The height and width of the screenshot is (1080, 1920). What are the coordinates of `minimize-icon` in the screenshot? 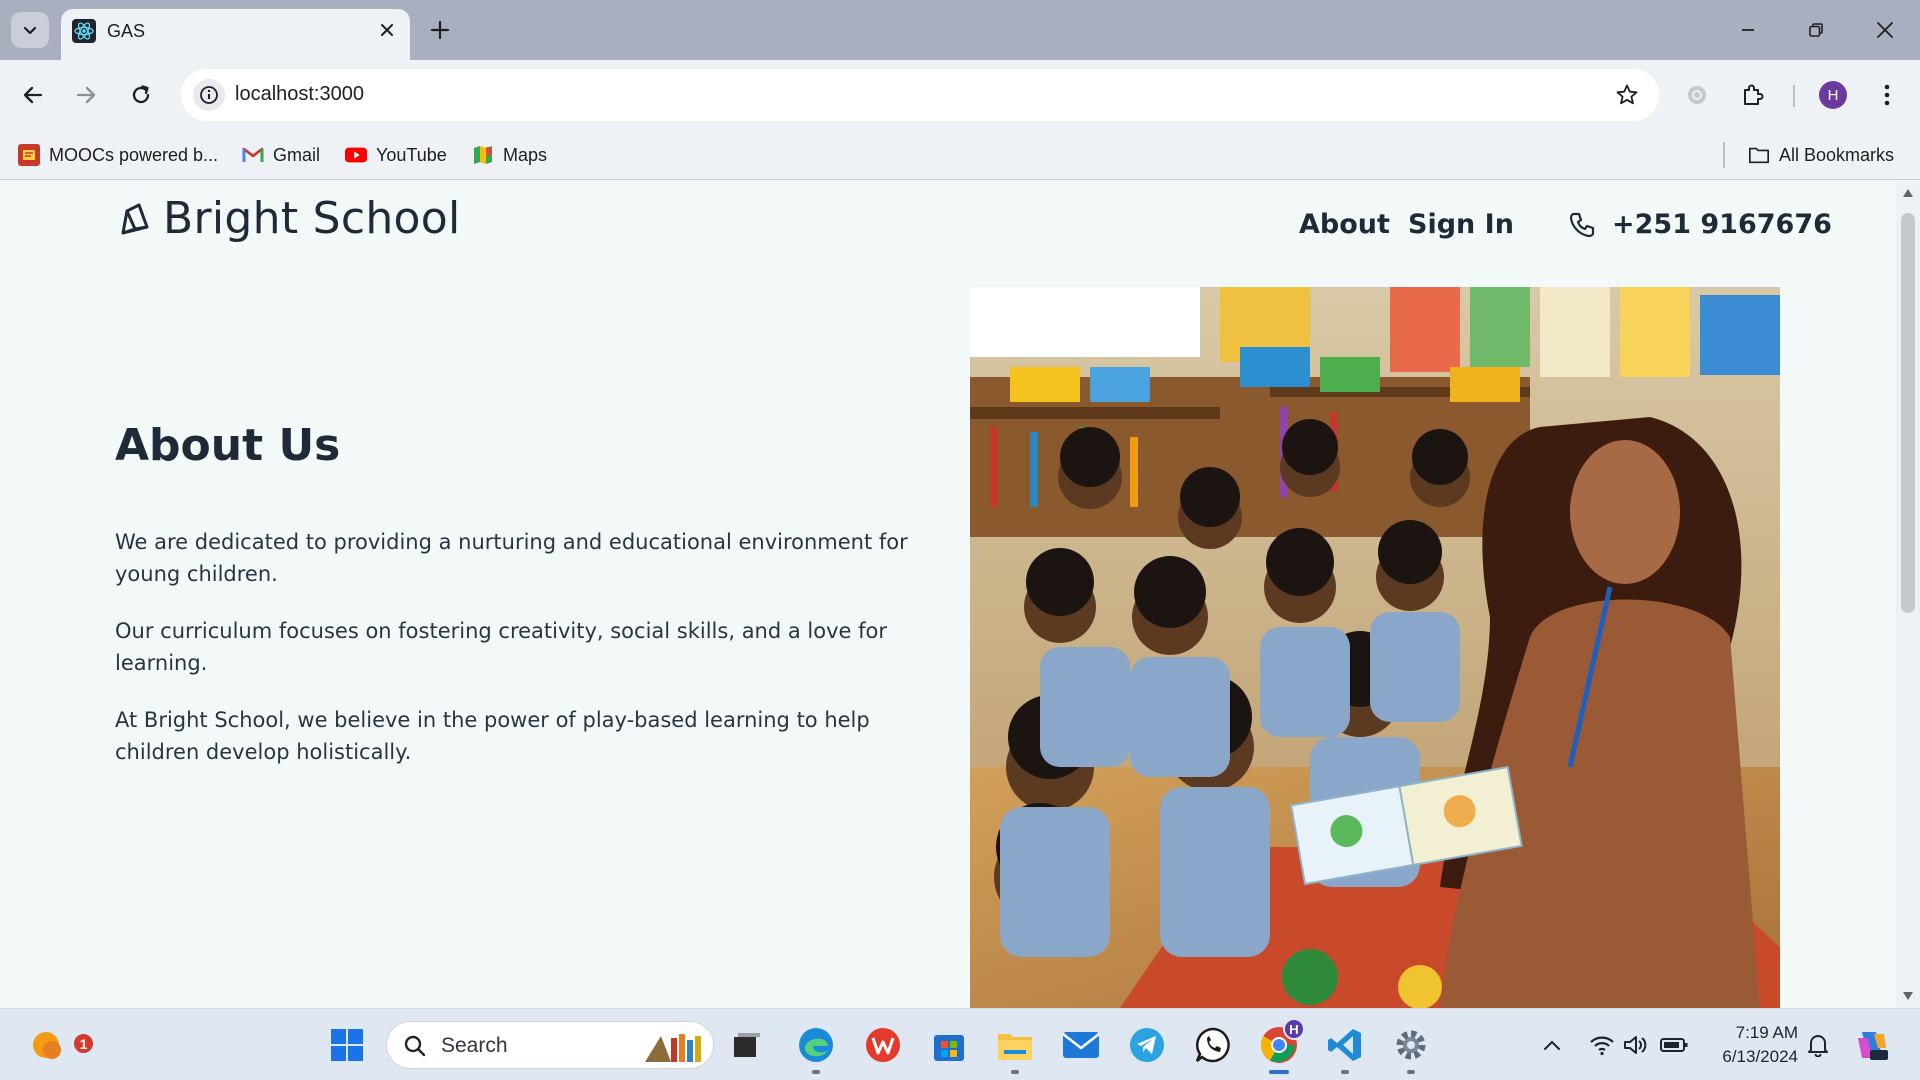 It's located at (1748, 30).